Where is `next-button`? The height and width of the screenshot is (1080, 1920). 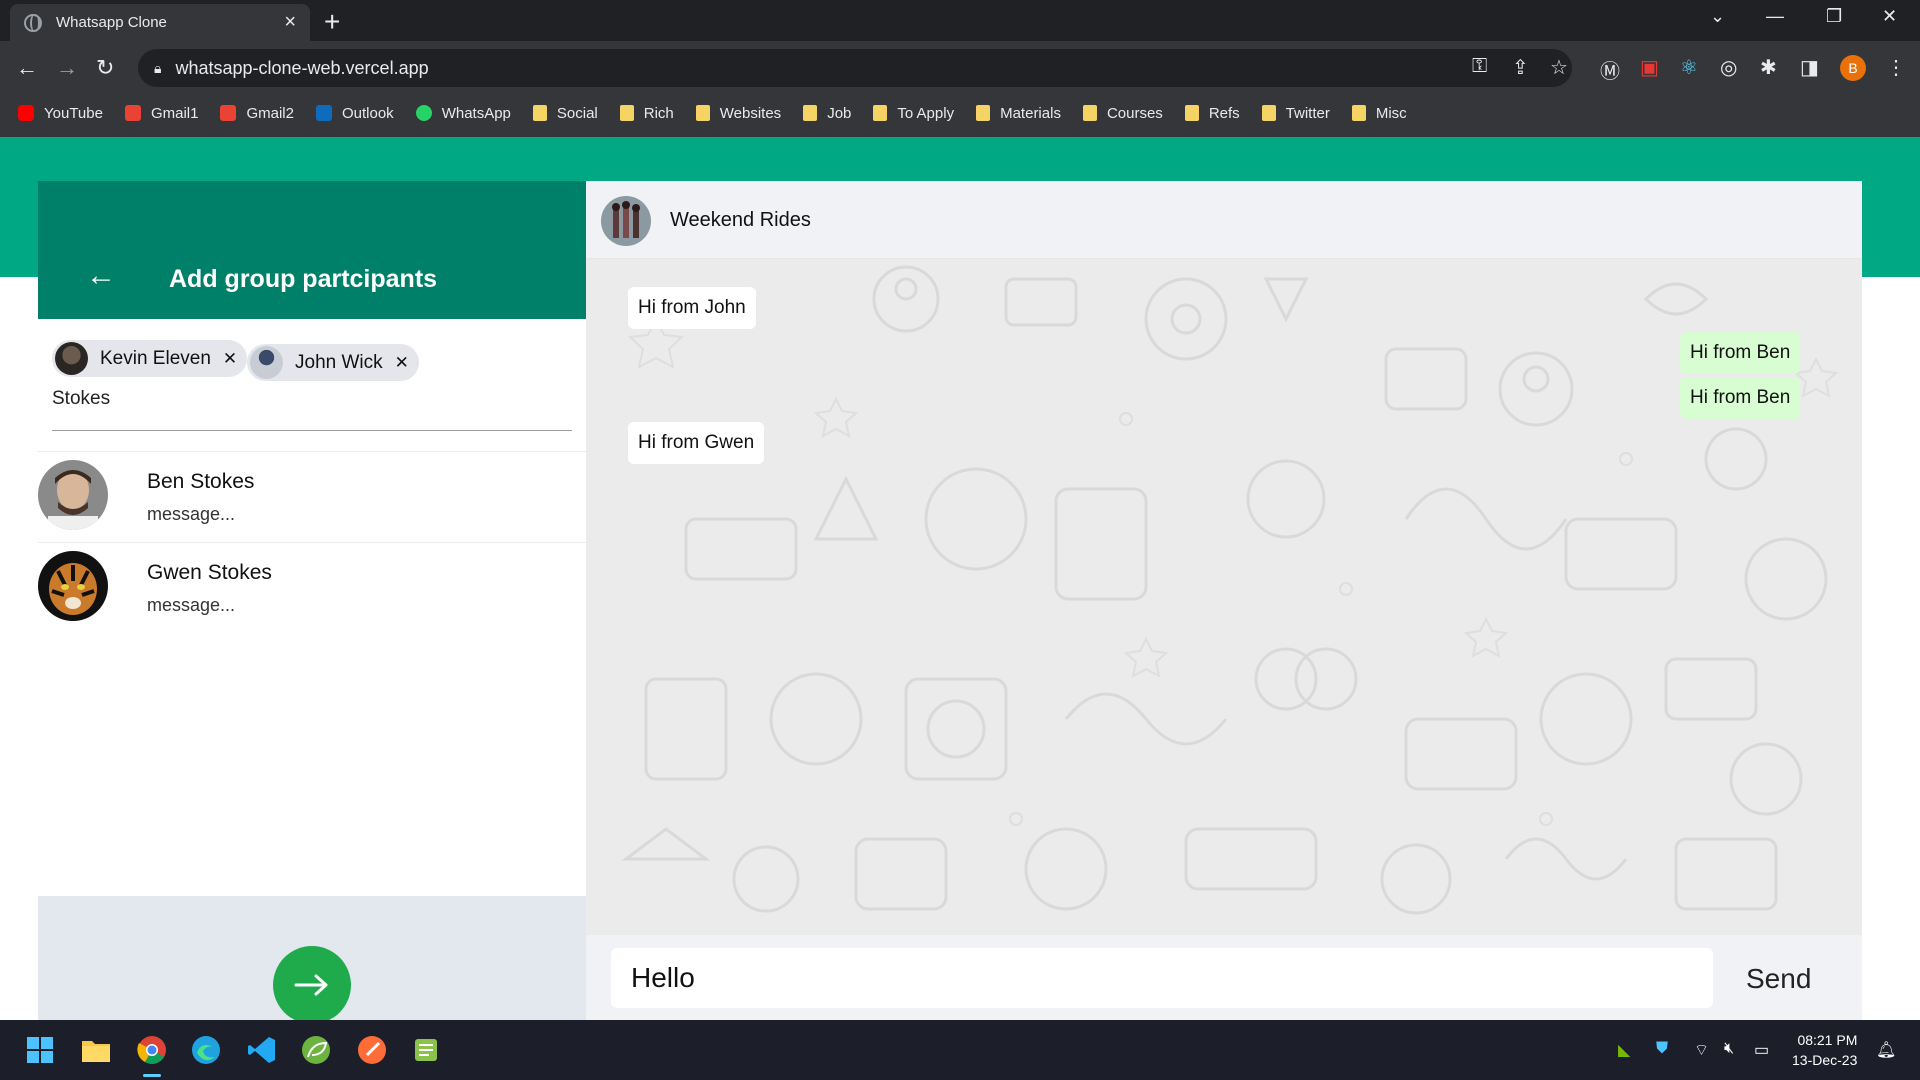 next-button is located at coordinates (312, 985).